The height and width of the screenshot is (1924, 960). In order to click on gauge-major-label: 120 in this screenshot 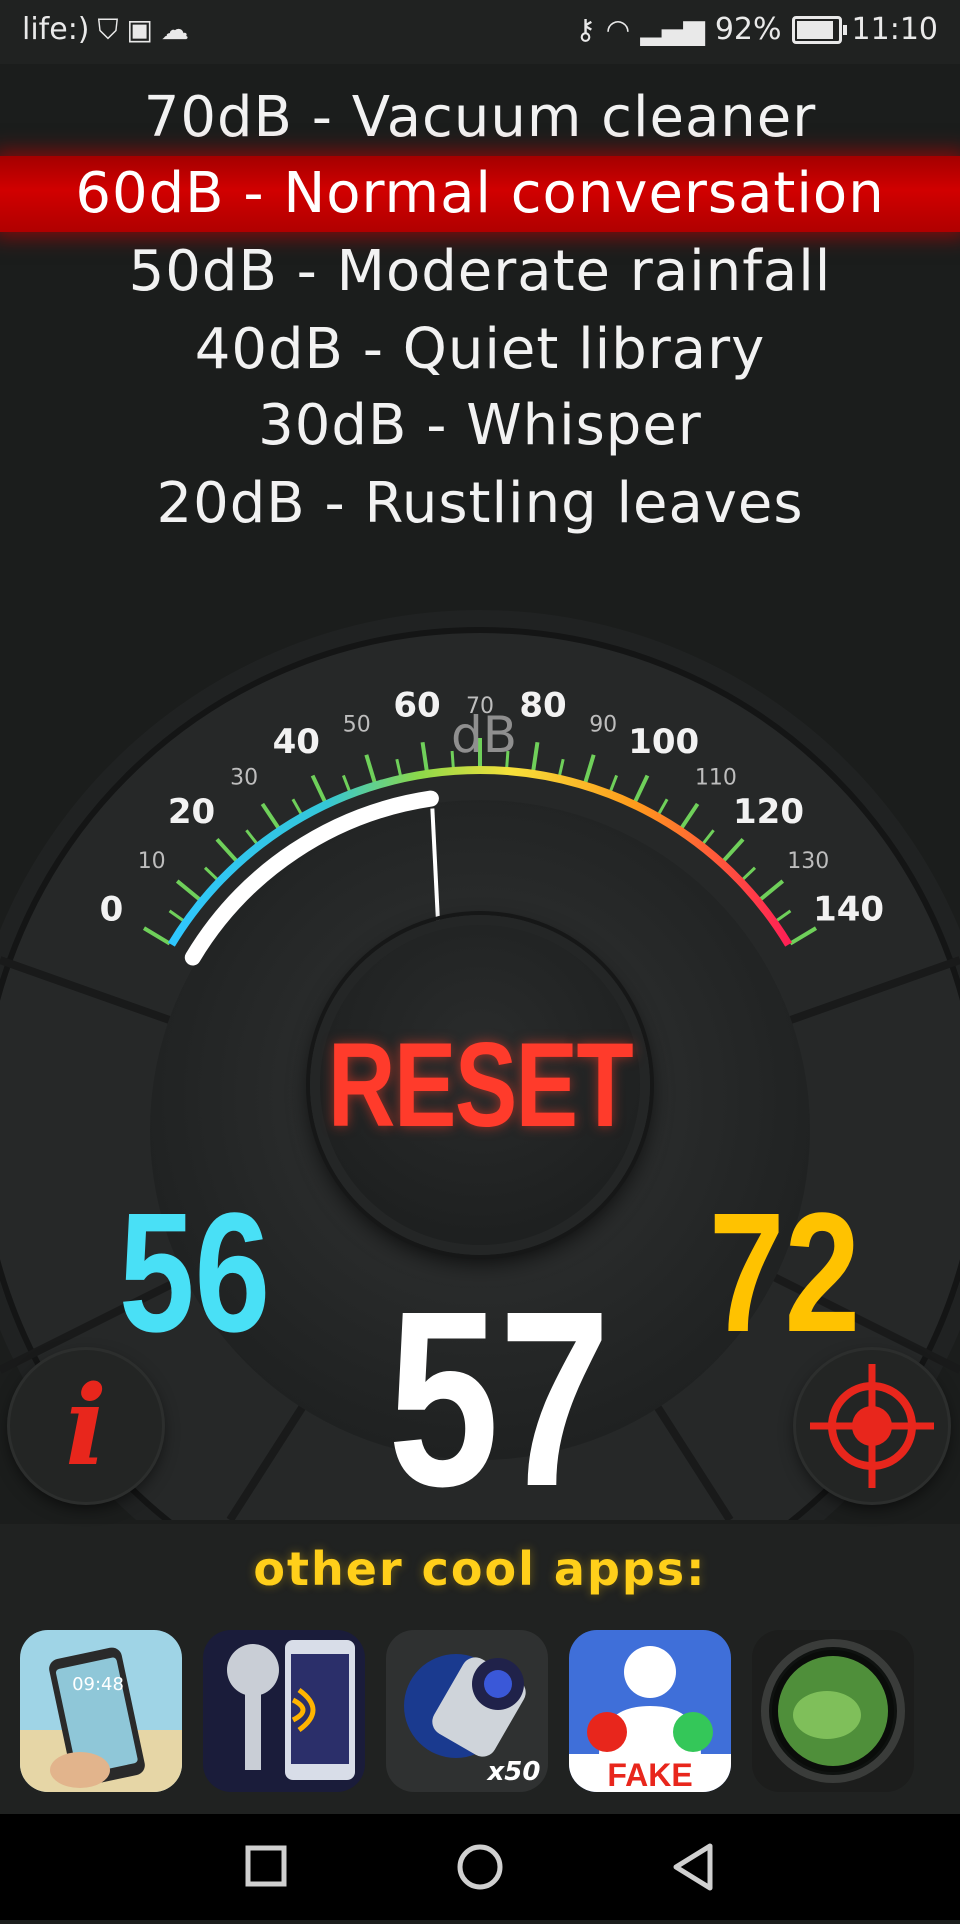, I will do `click(768, 812)`.